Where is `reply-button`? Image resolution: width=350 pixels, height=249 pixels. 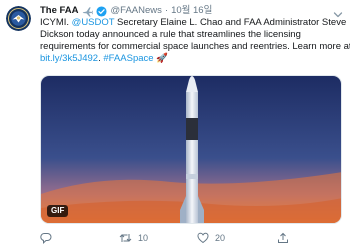
reply-button is located at coordinates (49, 238).